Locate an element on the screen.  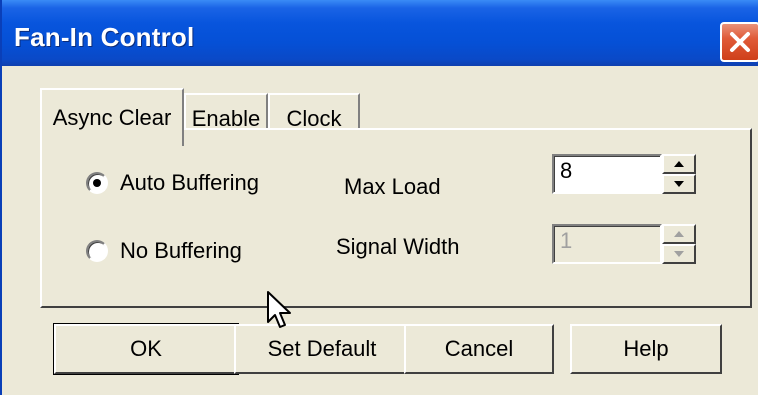
auto-buffering-radio is located at coordinates (97, 183).